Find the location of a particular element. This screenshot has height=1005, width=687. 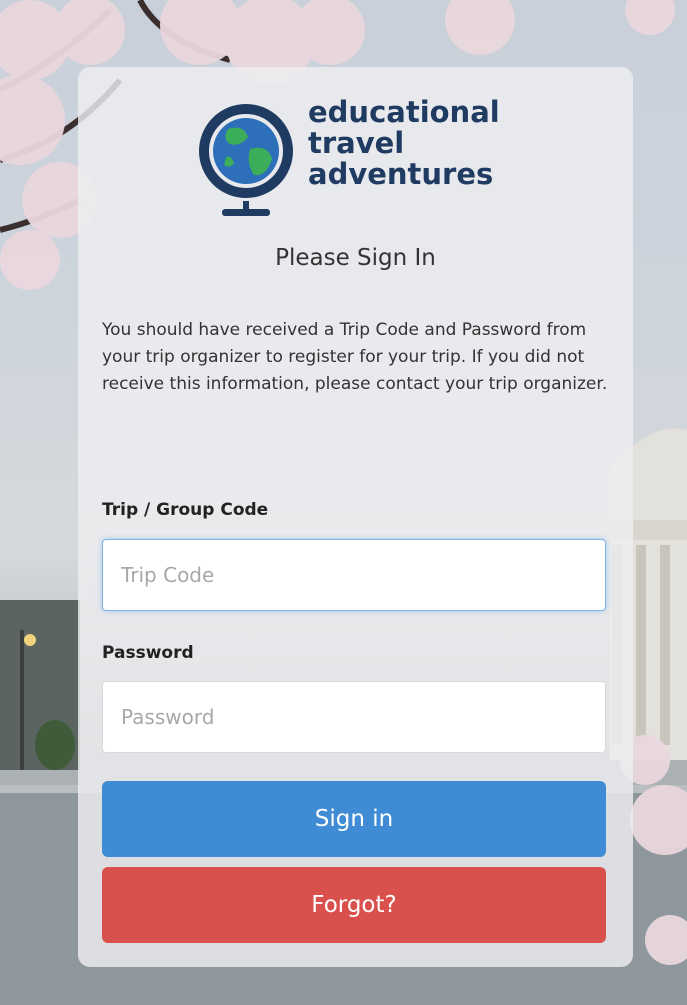

forgot-button: Forgot? is located at coordinates (354, 905).